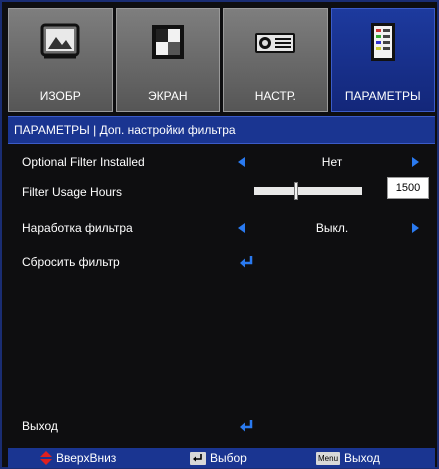  I want to click on image-icon, so click(60, 41).